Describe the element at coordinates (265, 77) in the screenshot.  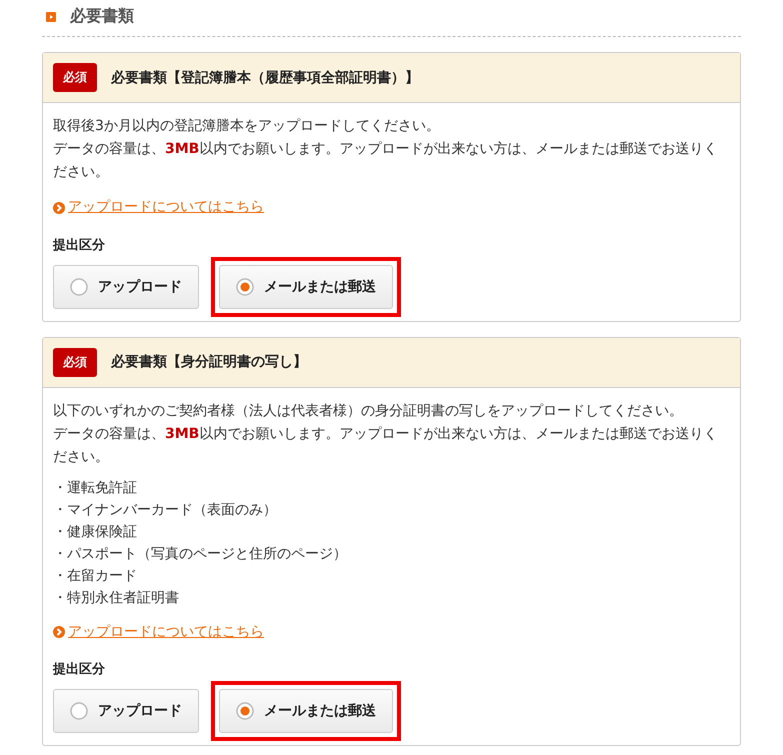
I see `card-title: 必要書類【登記簿謄本（履歴事項全部証明書）】` at that location.